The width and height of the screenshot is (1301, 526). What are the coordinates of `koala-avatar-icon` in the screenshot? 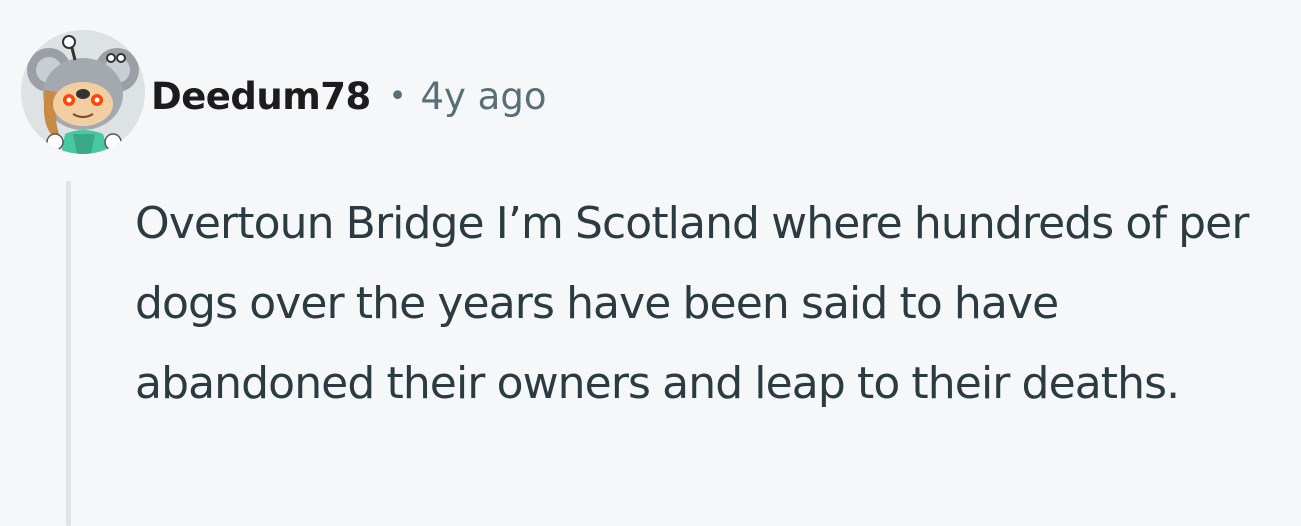 It's located at (83, 92).